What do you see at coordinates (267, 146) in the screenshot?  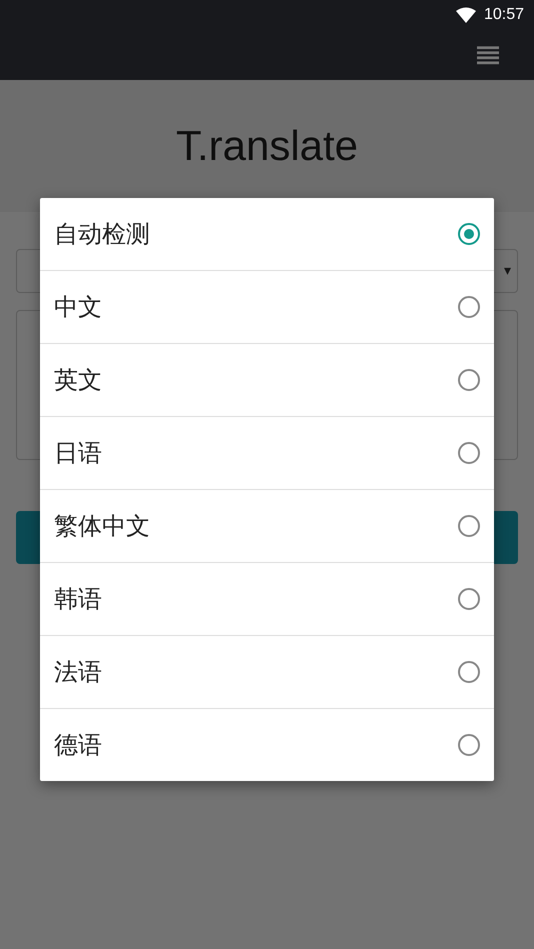 I see `app-title: T.ranslate` at bounding box center [267, 146].